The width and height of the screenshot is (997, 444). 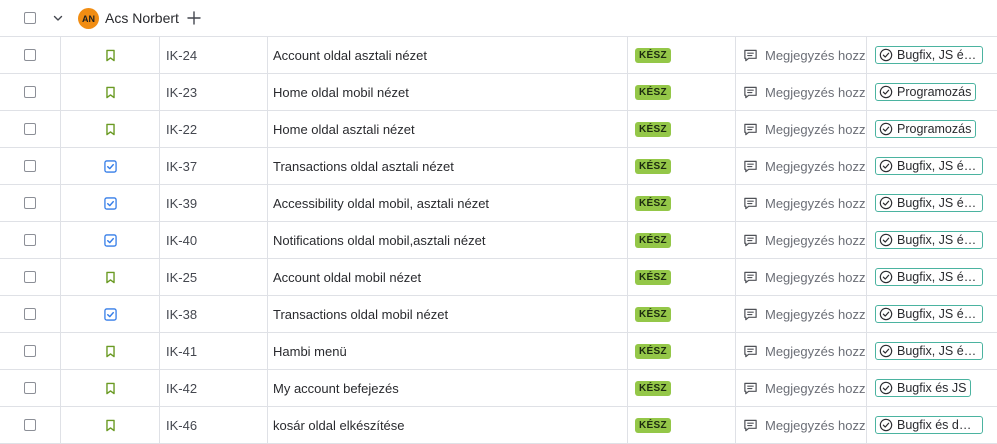 What do you see at coordinates (214, 55) in the screenshot?
I see `issue-key: IK-24` at bounding box center [214, 55].